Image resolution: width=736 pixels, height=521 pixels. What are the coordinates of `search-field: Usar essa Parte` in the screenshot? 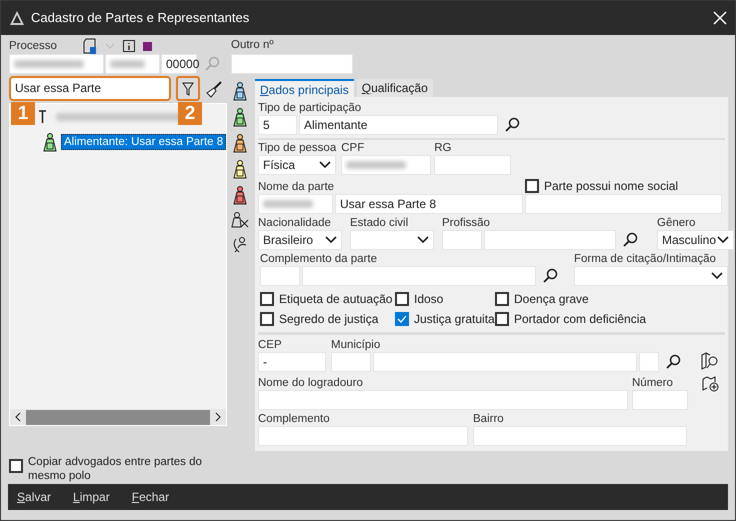 It's located at (90, 88).